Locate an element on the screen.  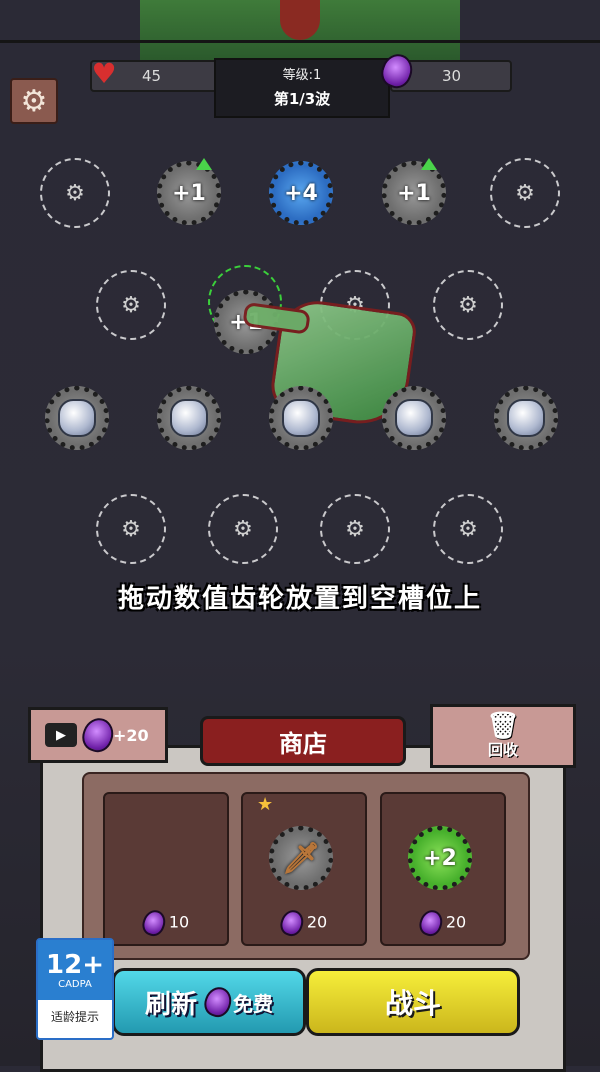
shop-item-slot: 10 is located at coordinates (166, 869).